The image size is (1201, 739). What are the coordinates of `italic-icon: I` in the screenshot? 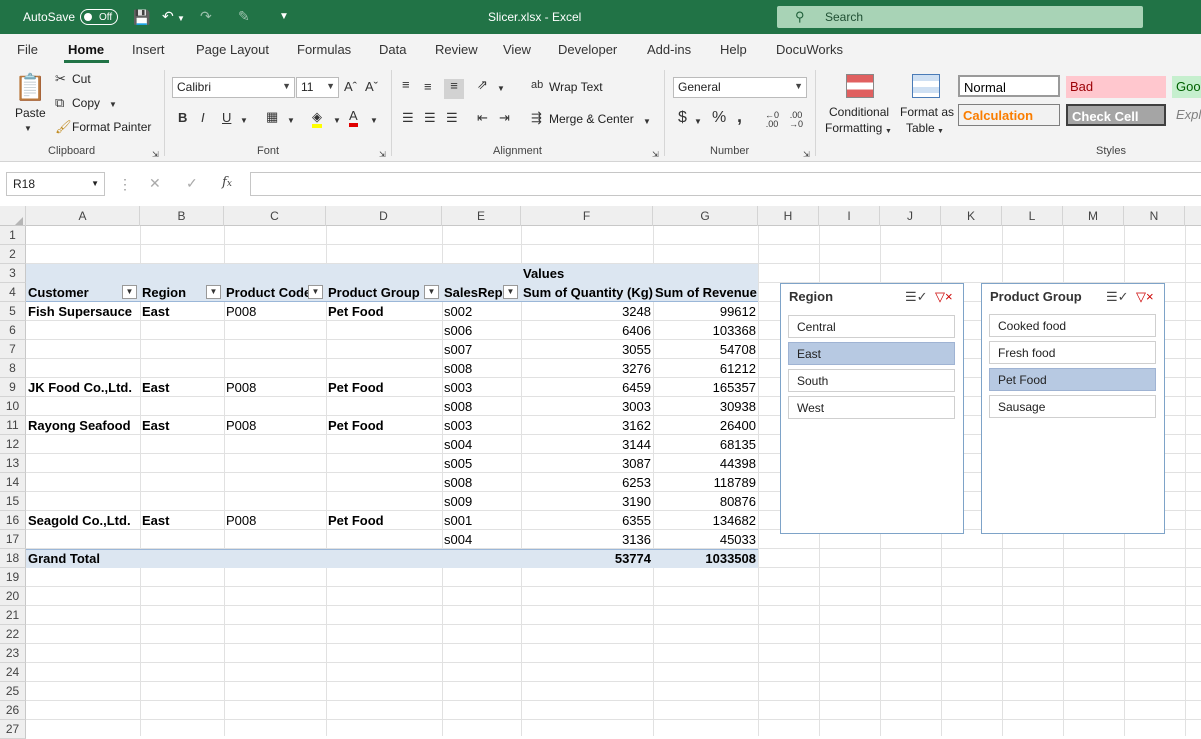 It's located at (203, 118).